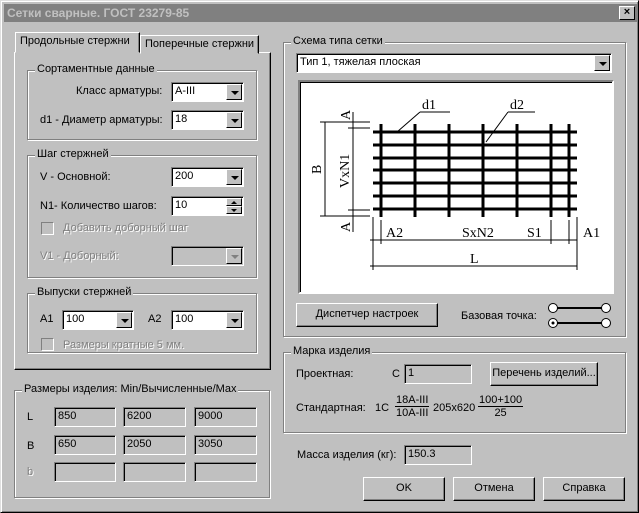 This screenshot has height=513, width=639. I want to click on main-pitch-select: 200, so click(207, 177).